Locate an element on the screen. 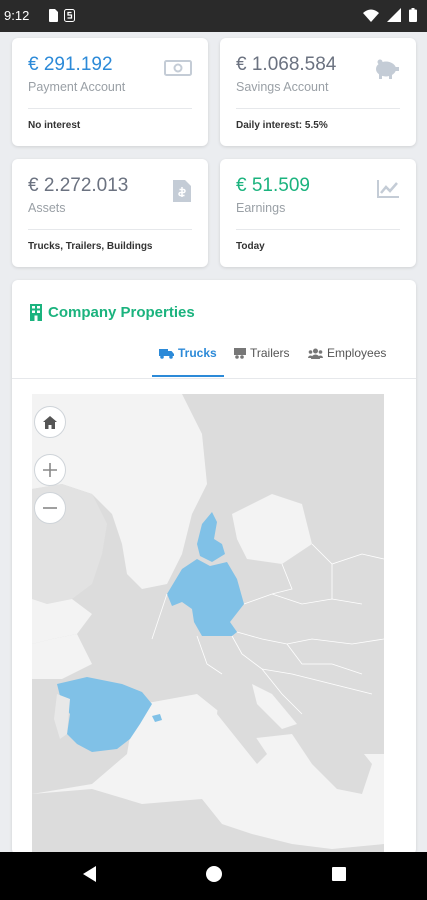 The height and width of the screenshot is (900, 427). map-home-button is located at coordinates (50, 422).